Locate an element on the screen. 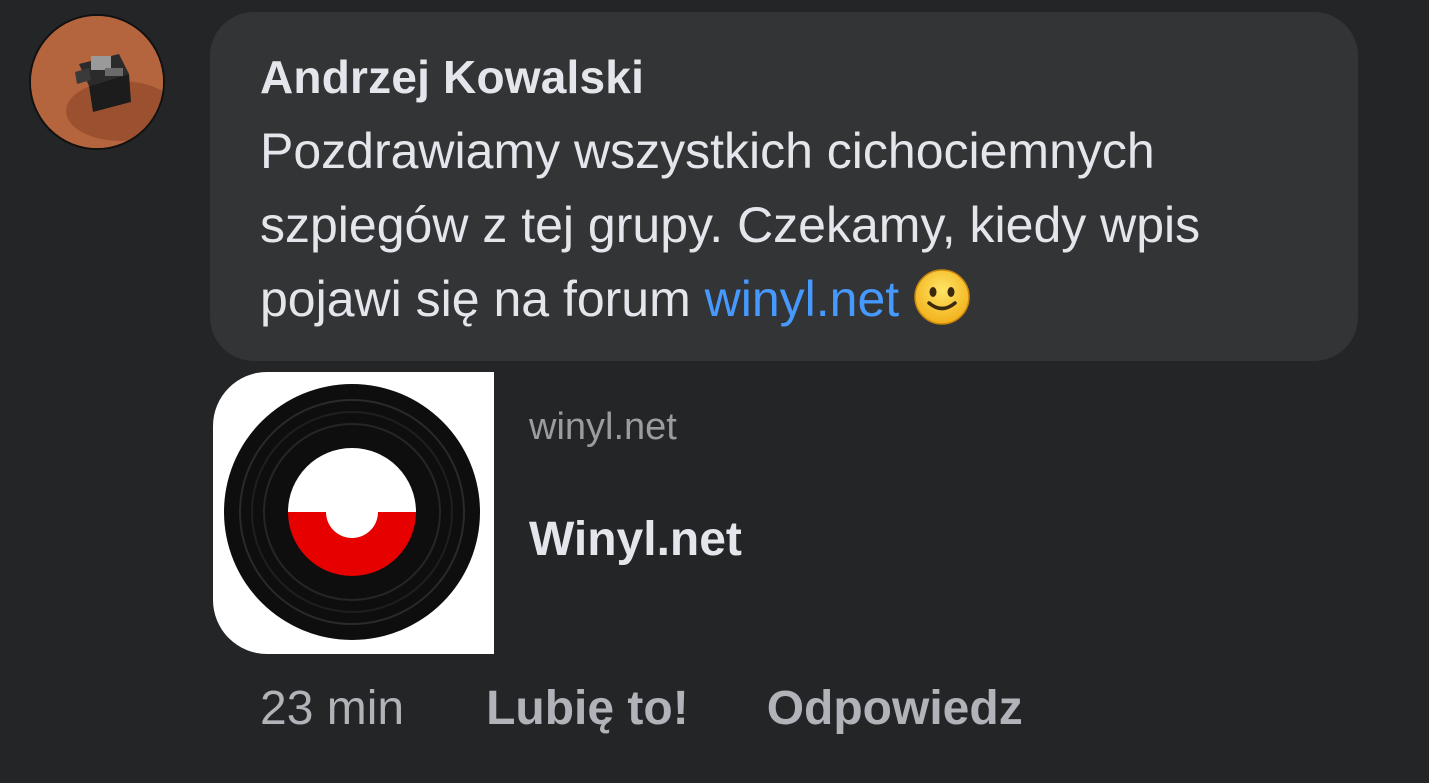 The image size is (1429, 783). comment-actions: 23 min Lubię to! Odpowiedz is located at coordinates (641, 708).